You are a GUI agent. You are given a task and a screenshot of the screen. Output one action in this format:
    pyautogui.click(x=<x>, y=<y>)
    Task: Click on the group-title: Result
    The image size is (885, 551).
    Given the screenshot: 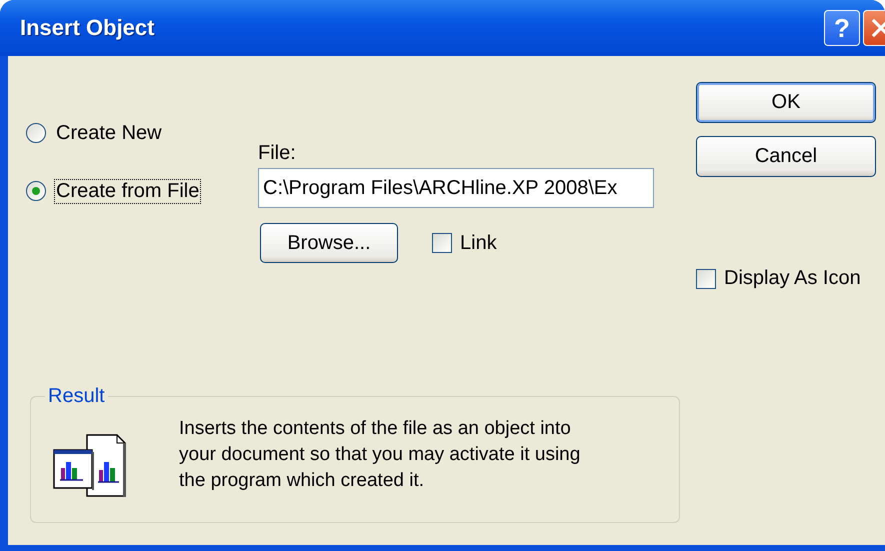 What is the action you would take?
    pyautogui.click(x=76, y=396)
    